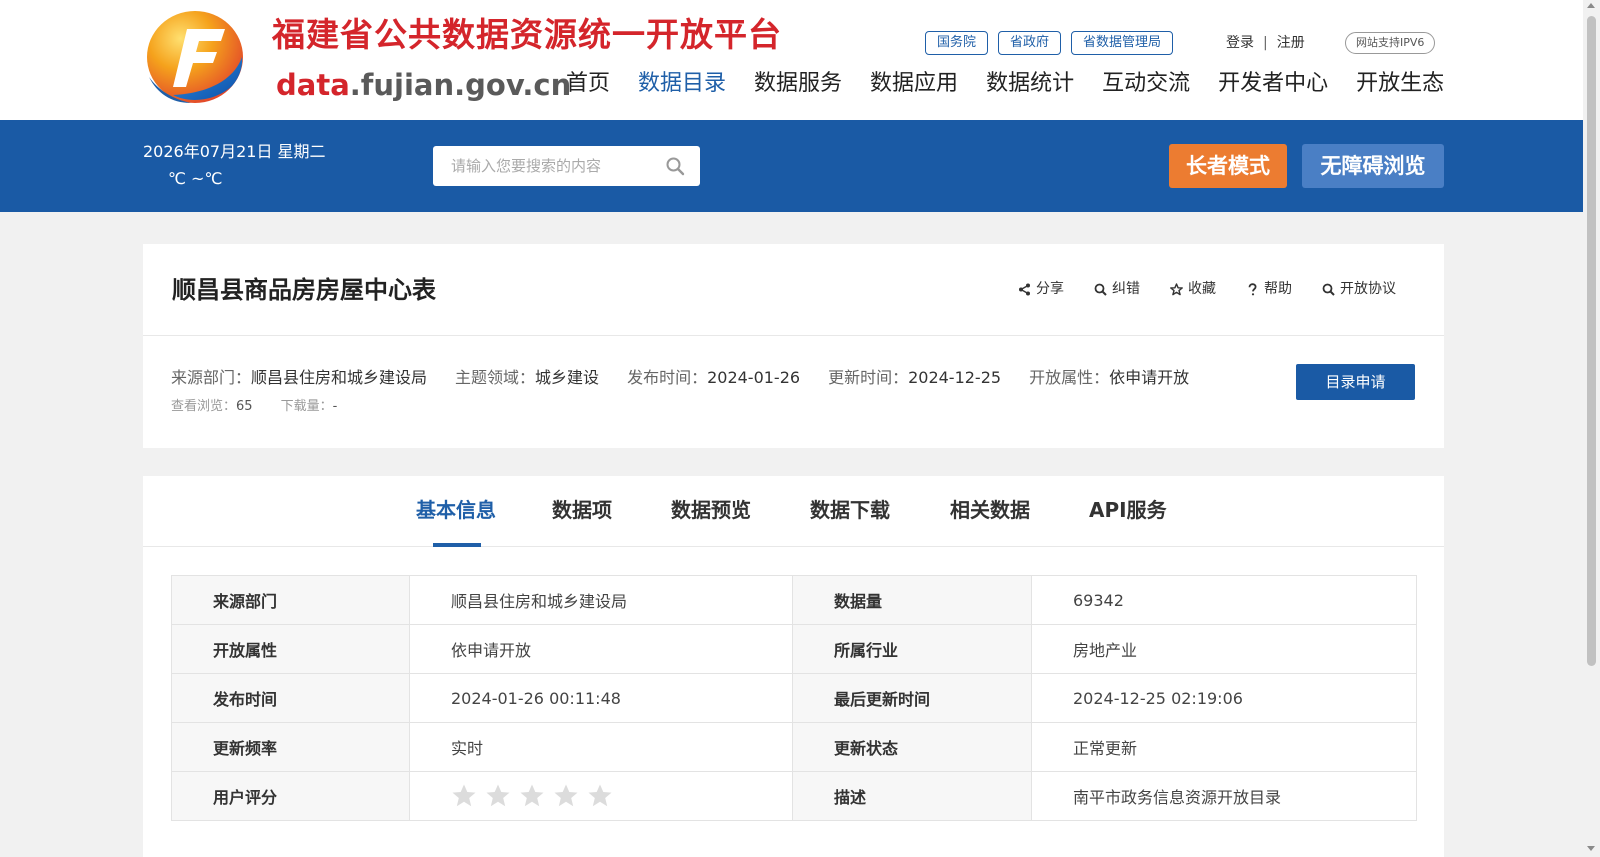 This screenshot has width=1600, height=857. Describe the element at coordinates (211, 377) in the screenshot. I see `meta-label: 来源部门：` at that location.